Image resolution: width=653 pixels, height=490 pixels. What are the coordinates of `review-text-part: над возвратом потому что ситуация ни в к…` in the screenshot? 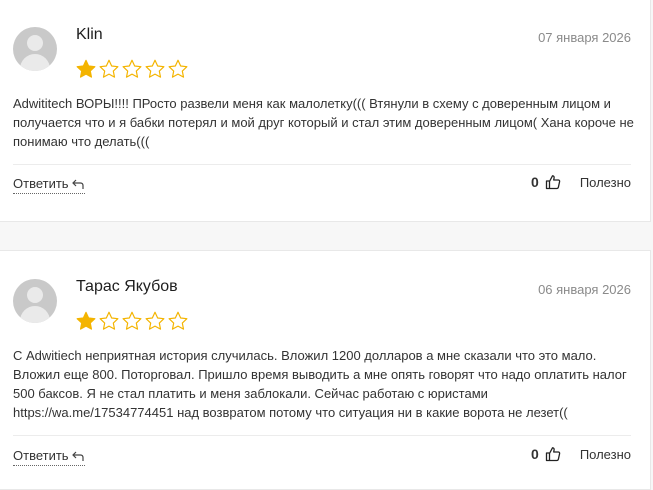 It's located at (370, 412).